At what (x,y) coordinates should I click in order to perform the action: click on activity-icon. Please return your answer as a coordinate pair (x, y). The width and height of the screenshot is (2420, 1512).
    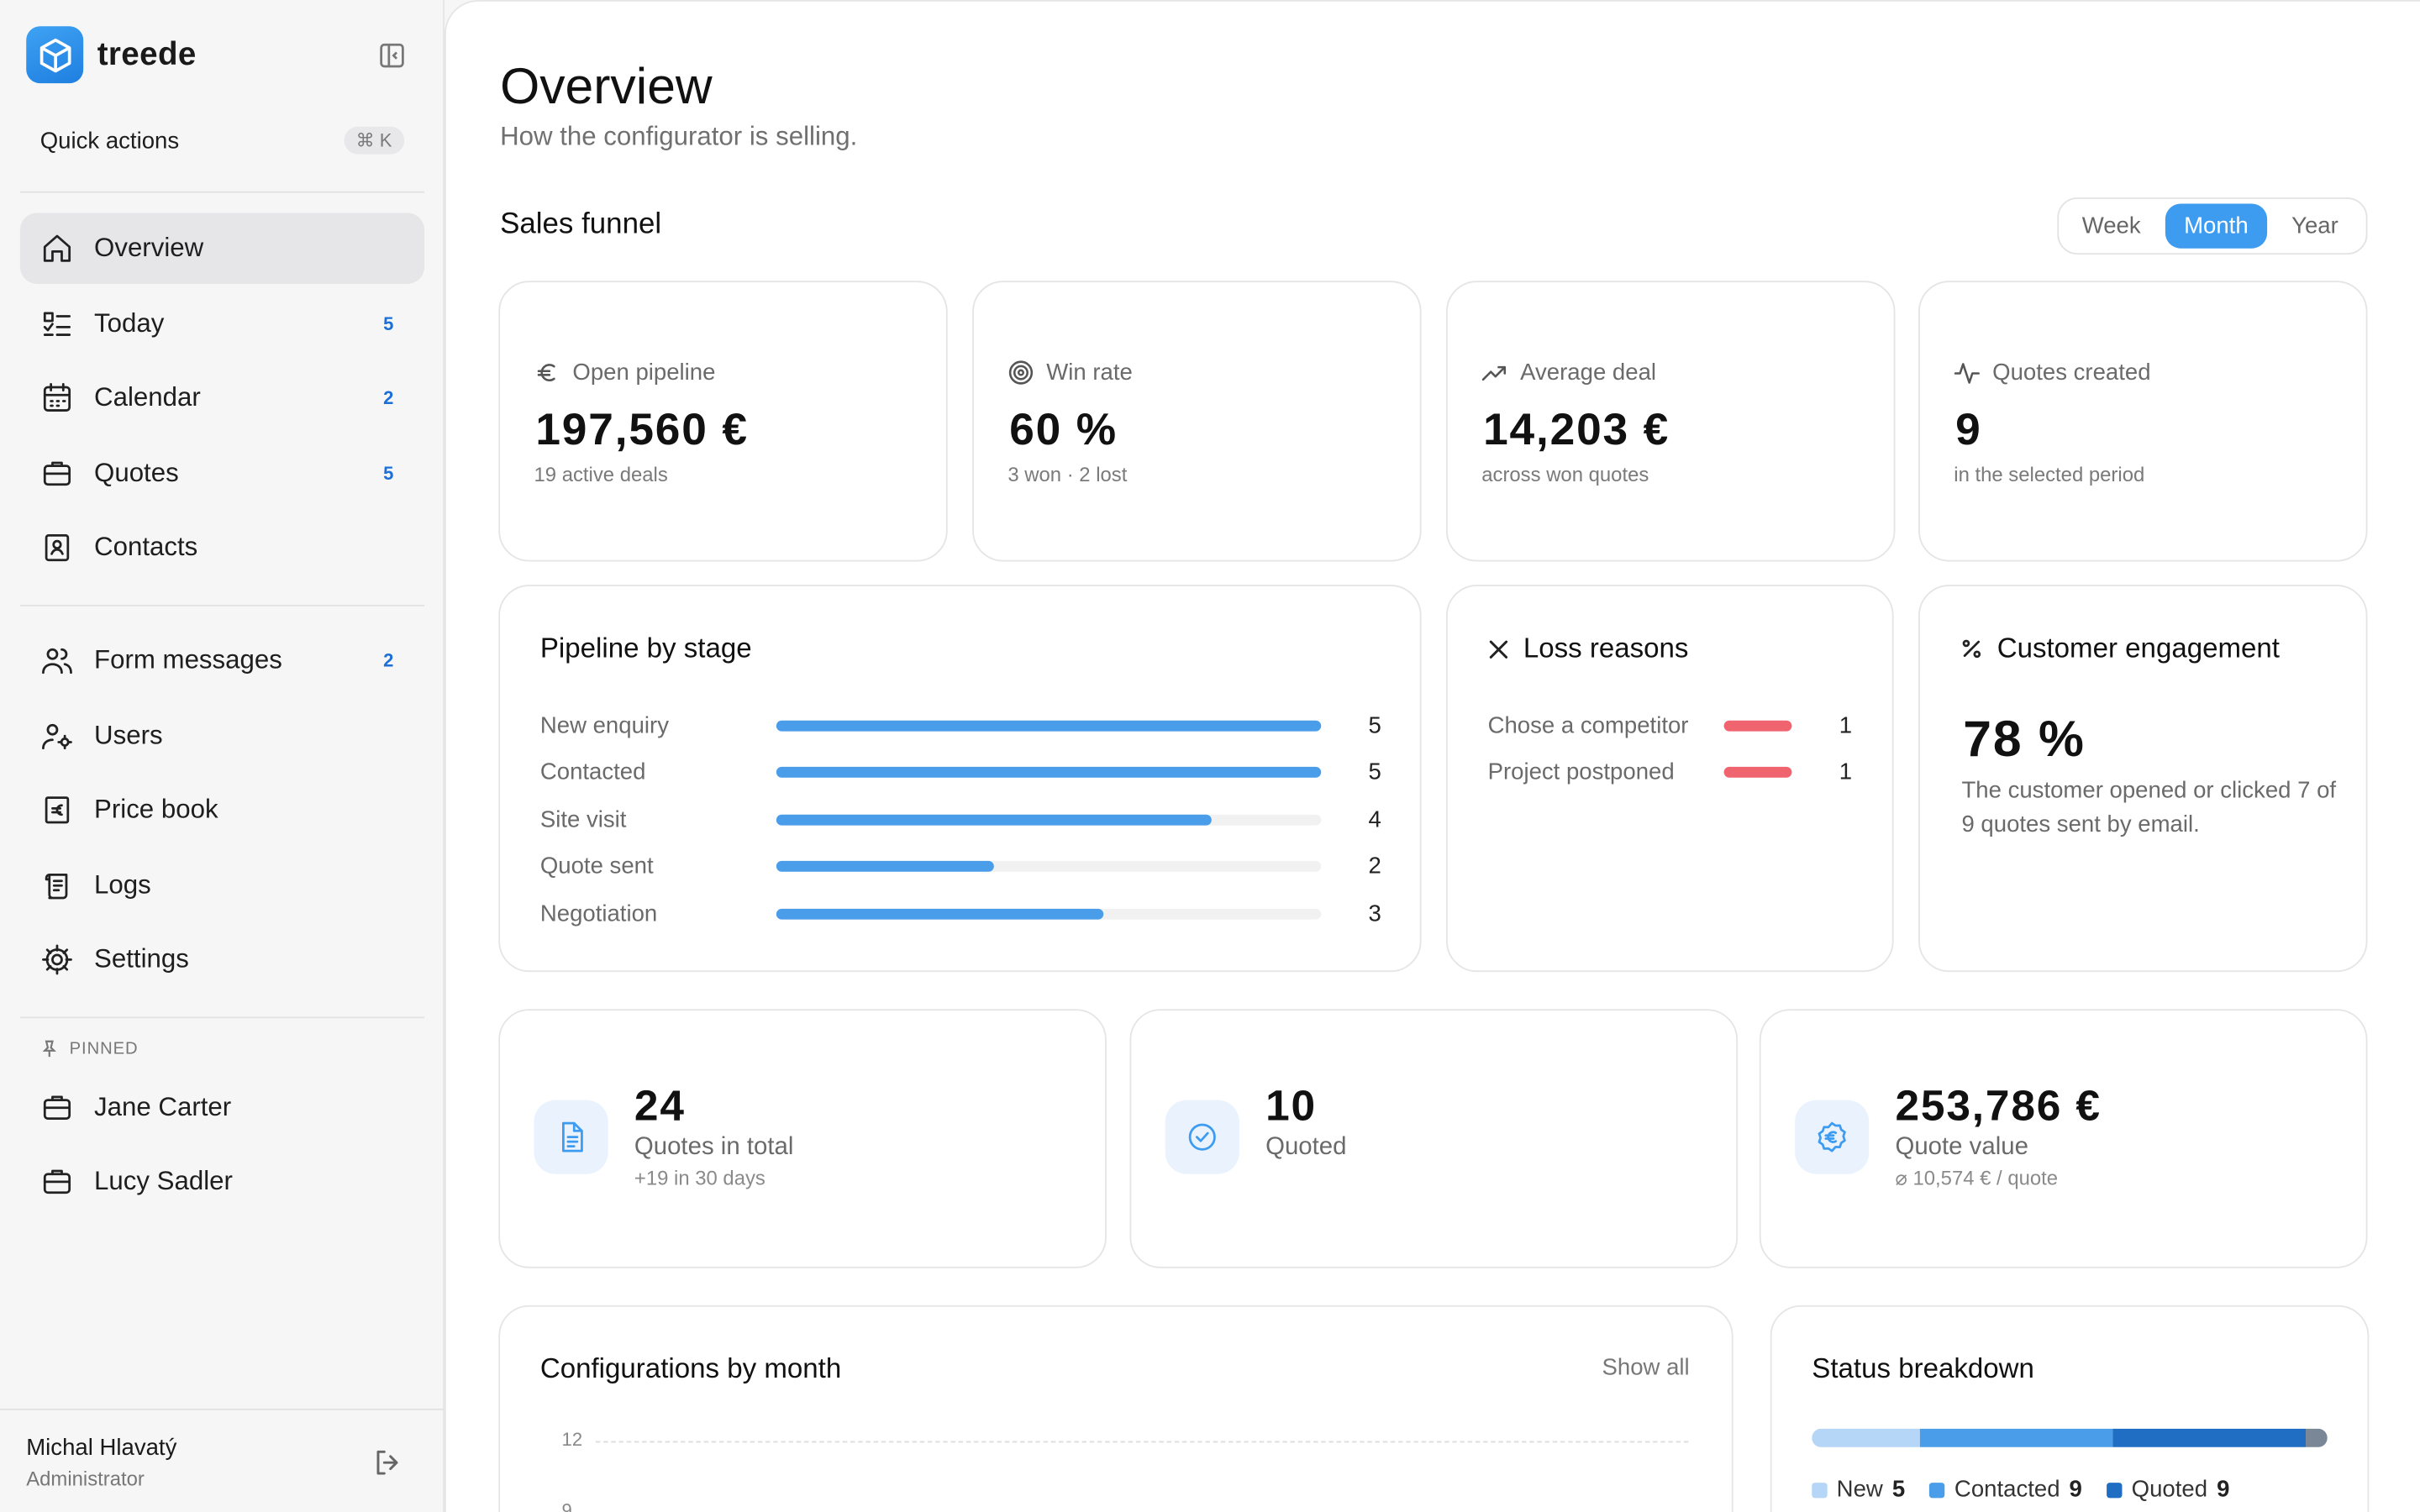
    Looking at the image, I should click on (1967, 373).